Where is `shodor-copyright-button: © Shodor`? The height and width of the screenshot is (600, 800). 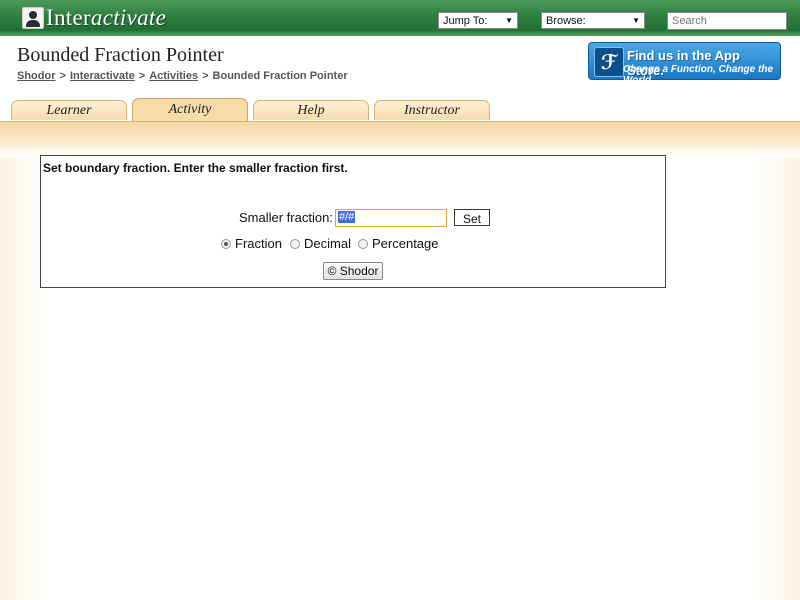 shodor-copyright-button: © Shodor is located at coordinates (353, 271).